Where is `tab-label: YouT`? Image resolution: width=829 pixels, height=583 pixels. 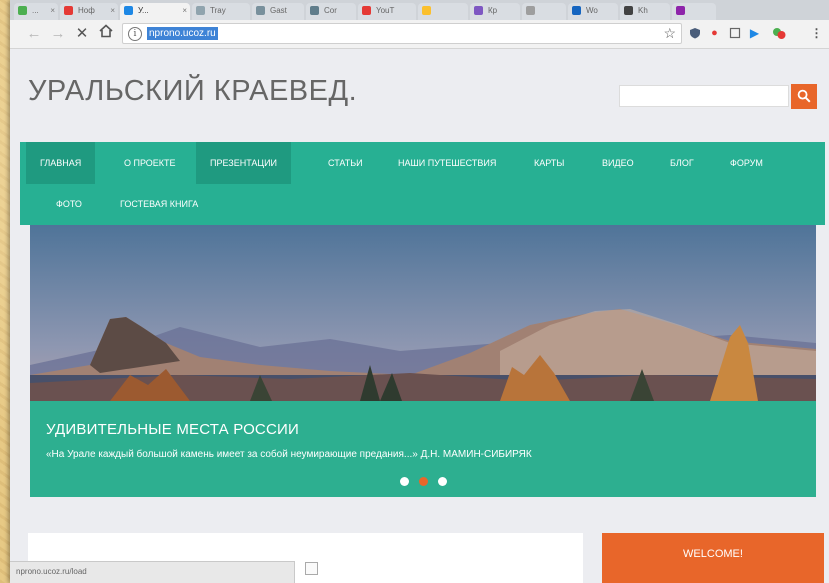
tab-label: YouT is located at coordinates (385, 10).